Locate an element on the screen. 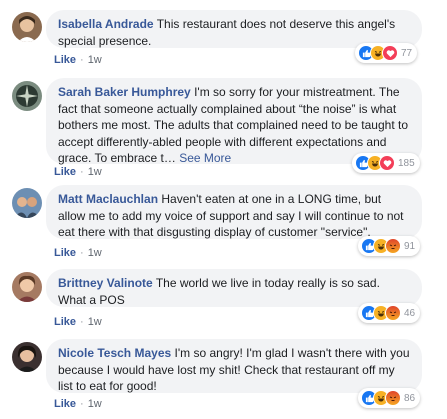 The height and width of the screenshot is (419, 447). reaction-count: 86 is located at coordinates (410, 398).